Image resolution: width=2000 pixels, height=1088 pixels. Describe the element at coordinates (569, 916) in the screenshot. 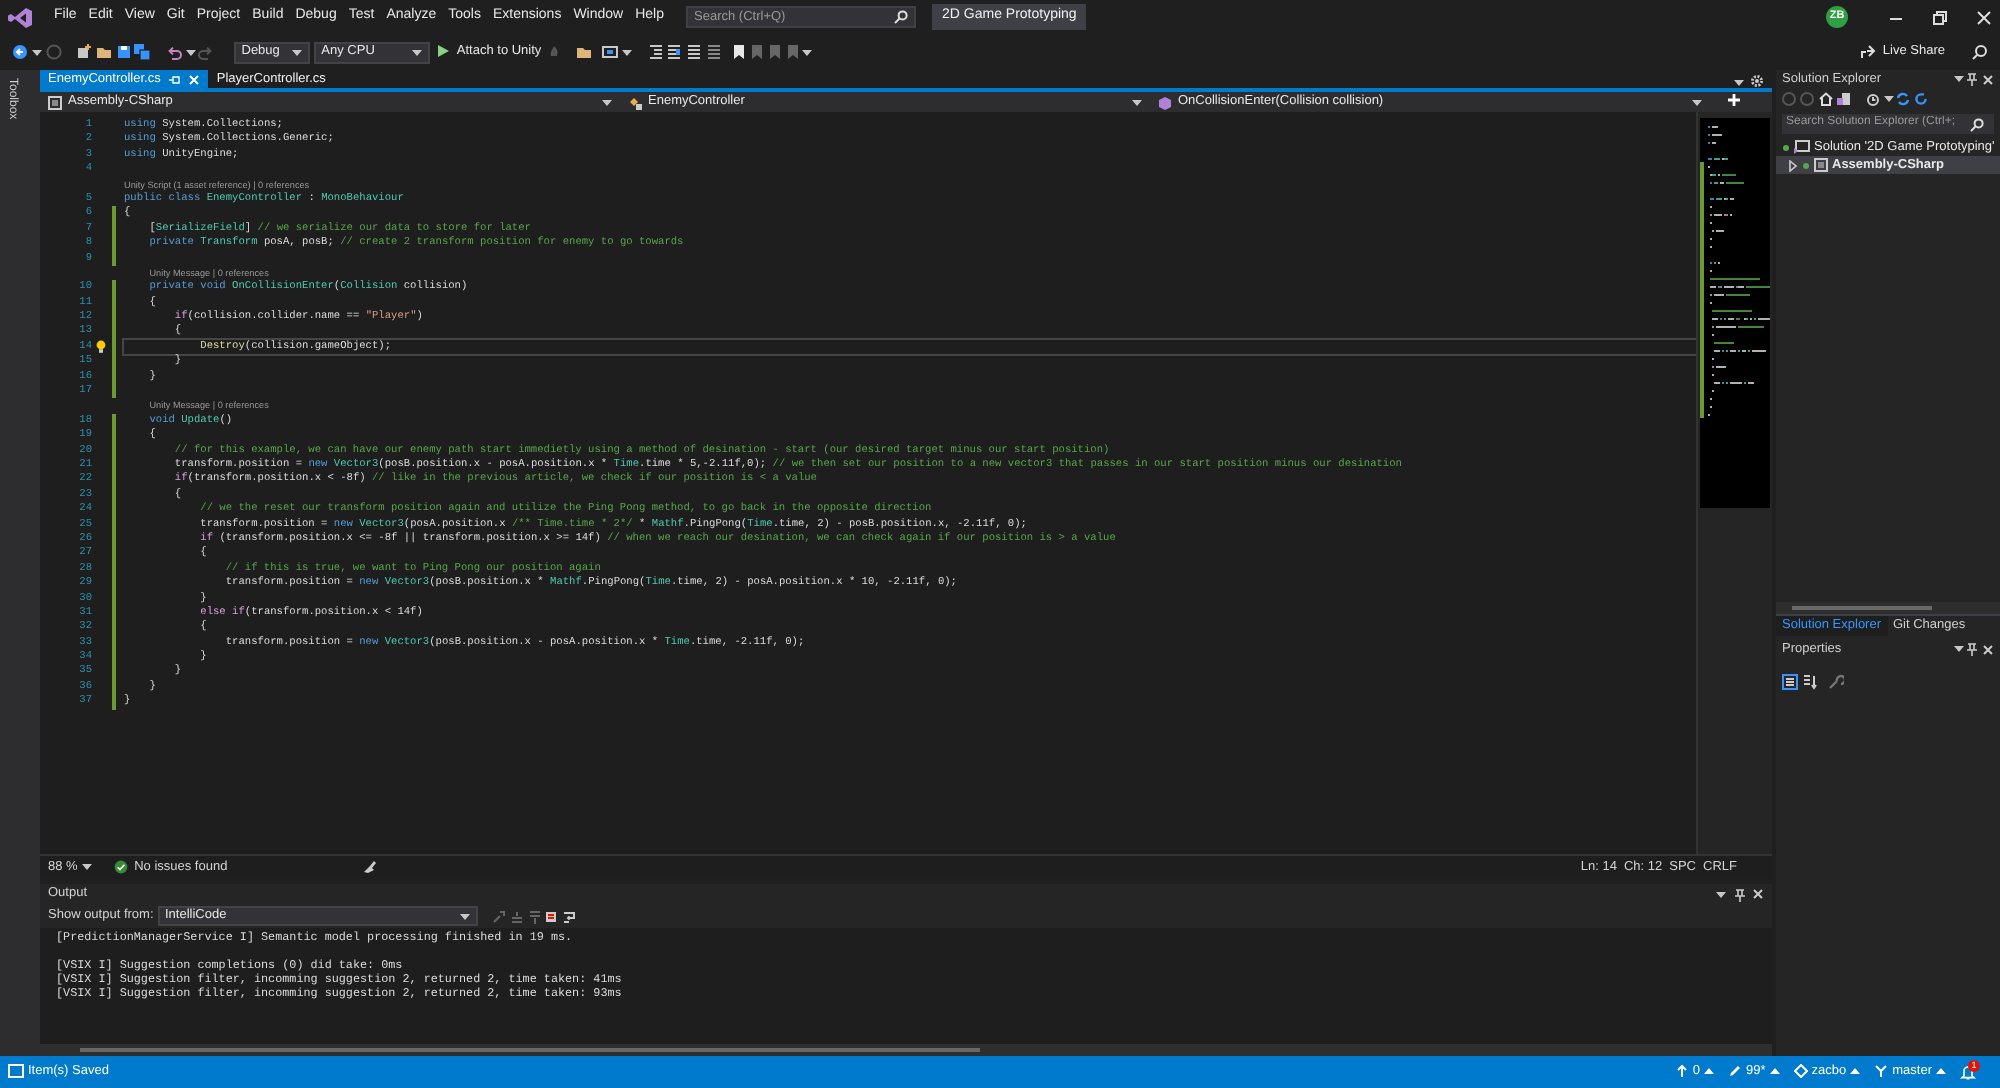

I see `wrap-icon` at that location.